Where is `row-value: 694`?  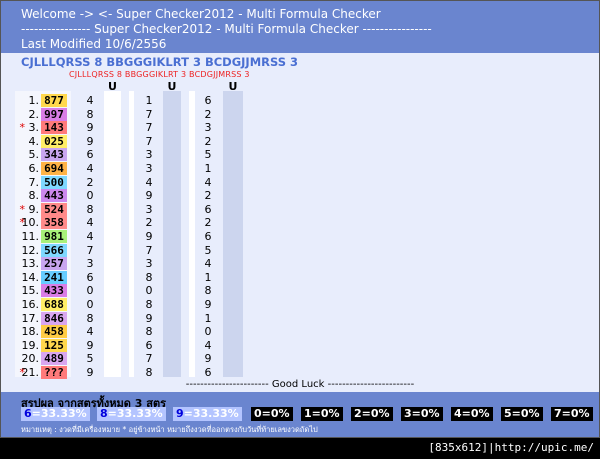
row-value: 694 is located at coordinates (54, 168).